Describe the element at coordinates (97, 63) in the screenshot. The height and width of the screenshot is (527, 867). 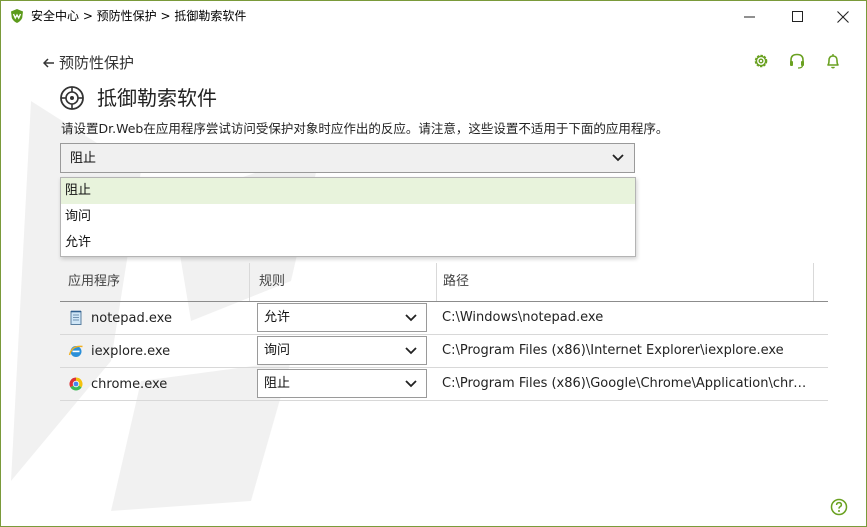
I see `back-link-label: 预防性保护` at that location.